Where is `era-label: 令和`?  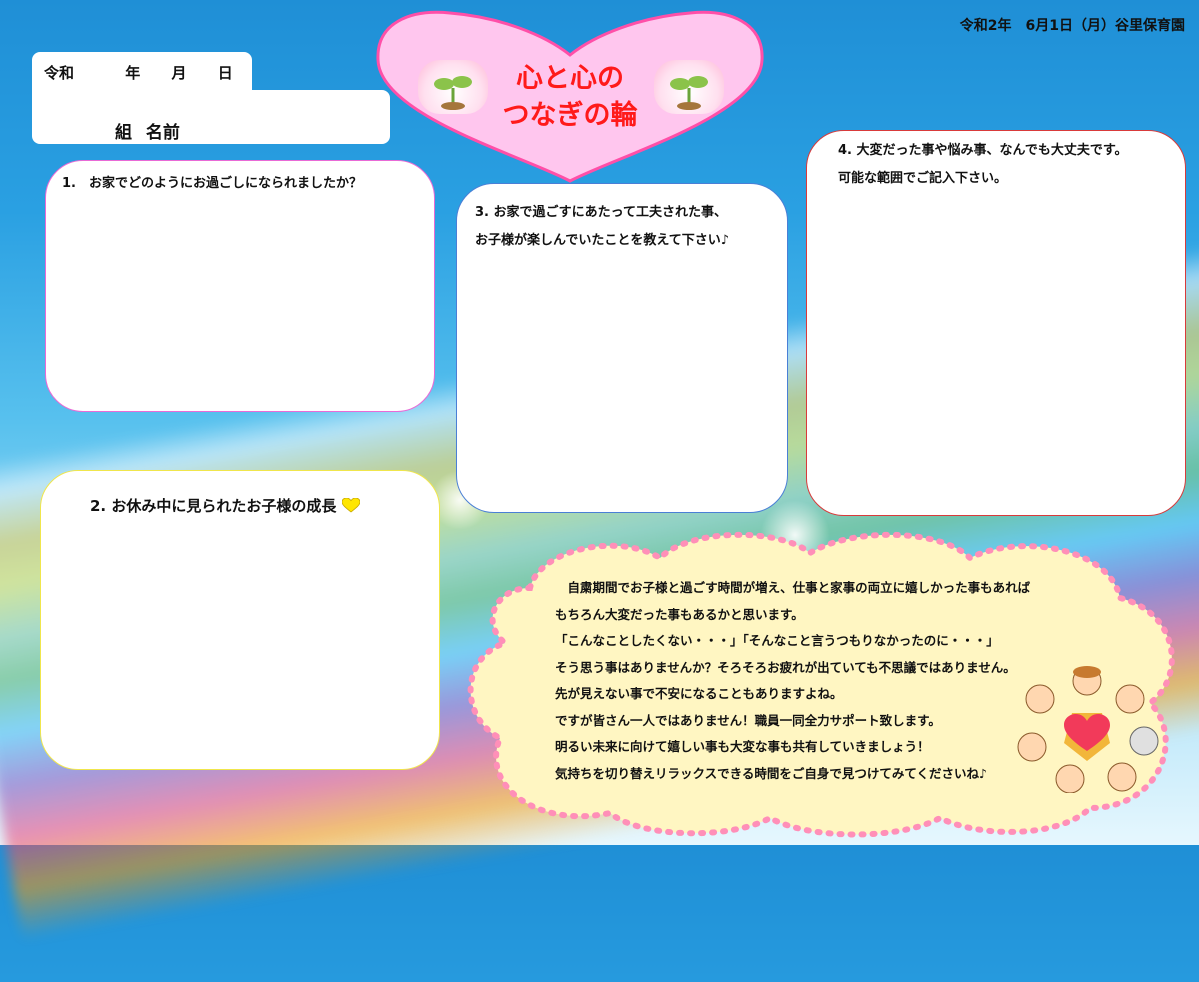 era-label: 令和 is located at coordinates (59, 73).